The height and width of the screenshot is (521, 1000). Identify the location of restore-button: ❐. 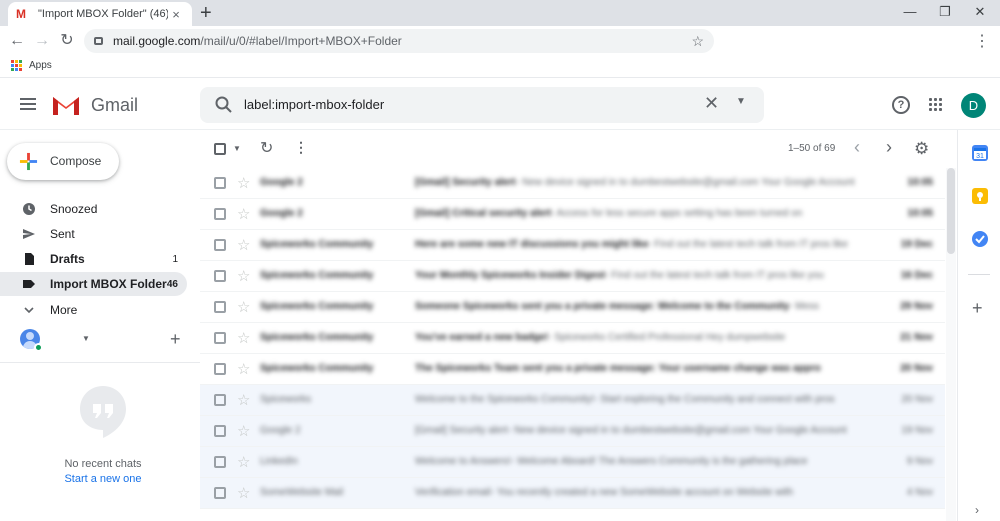
(945, 12).